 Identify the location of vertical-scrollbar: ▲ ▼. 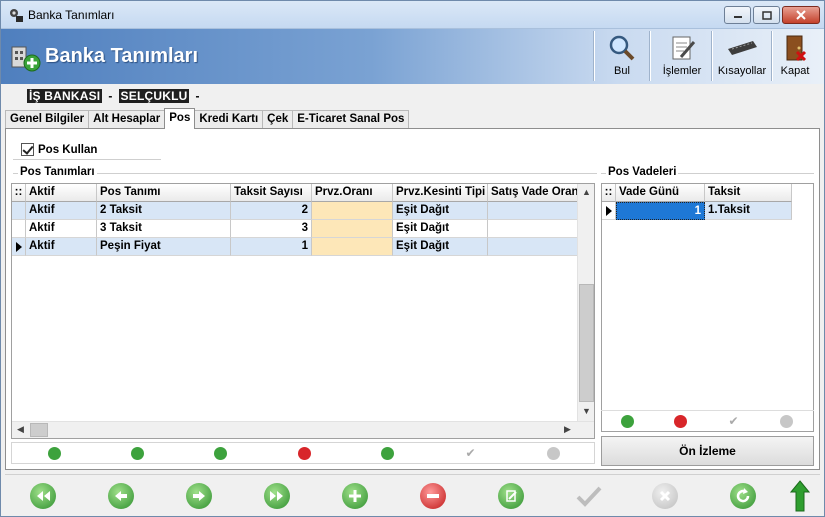
(585, 303).